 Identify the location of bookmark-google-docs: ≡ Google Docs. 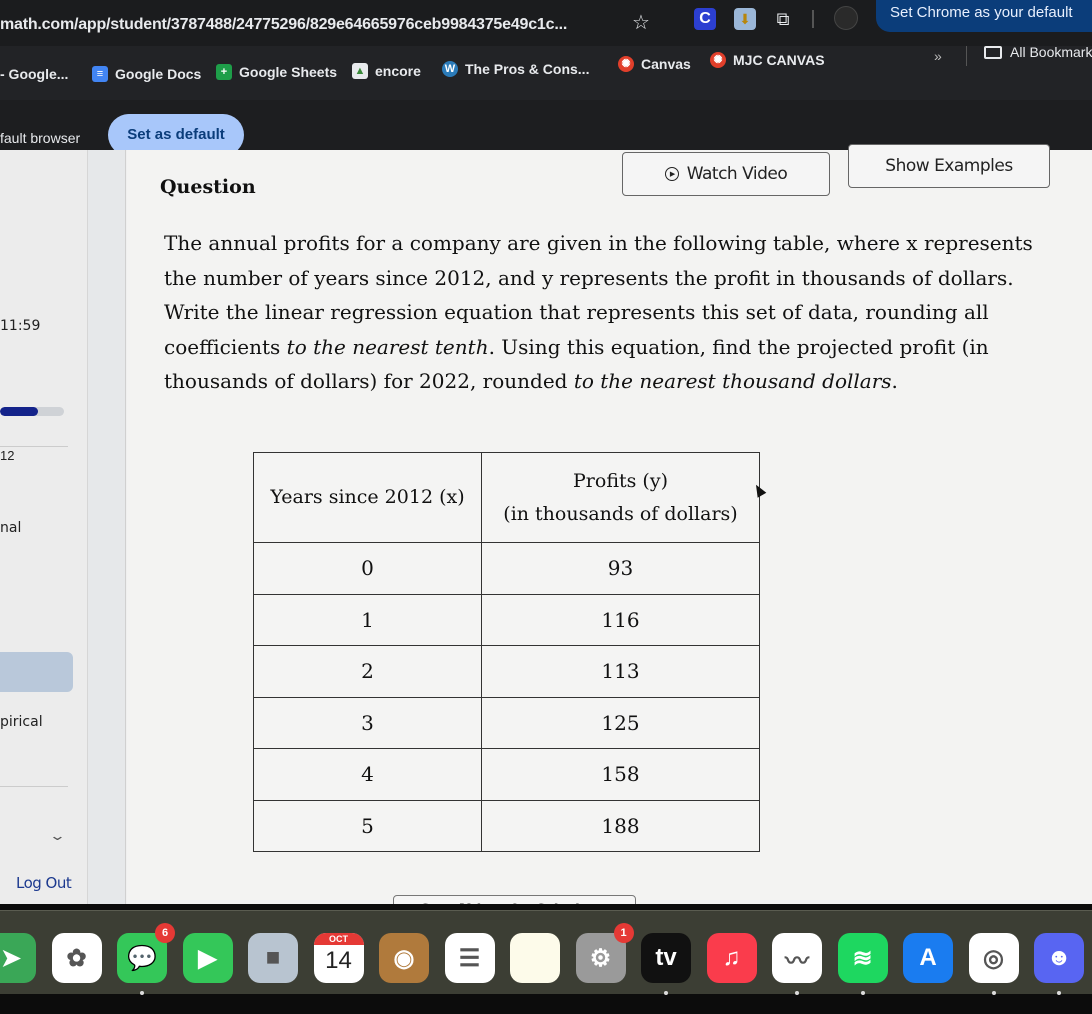
(146, 74).